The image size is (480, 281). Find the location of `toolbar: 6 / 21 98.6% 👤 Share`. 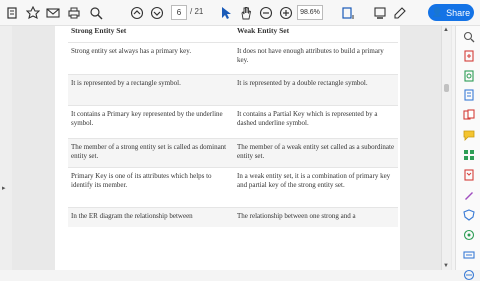

toolbar: 6 / 21 98.6% 👤 Share is located at coordinates (240, 13).